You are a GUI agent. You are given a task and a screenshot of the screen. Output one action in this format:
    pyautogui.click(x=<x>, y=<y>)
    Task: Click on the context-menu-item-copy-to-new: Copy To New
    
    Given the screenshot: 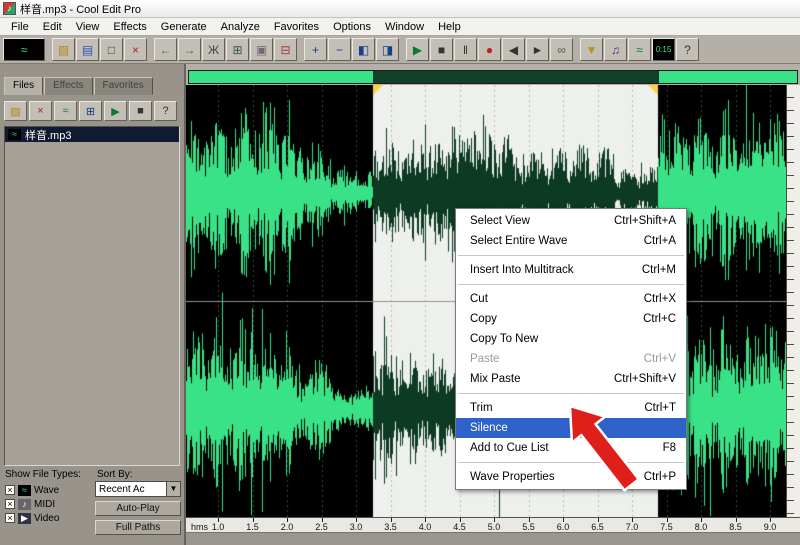 What is the action you would take?
    pyautogui.click(x=571, y=339)
    